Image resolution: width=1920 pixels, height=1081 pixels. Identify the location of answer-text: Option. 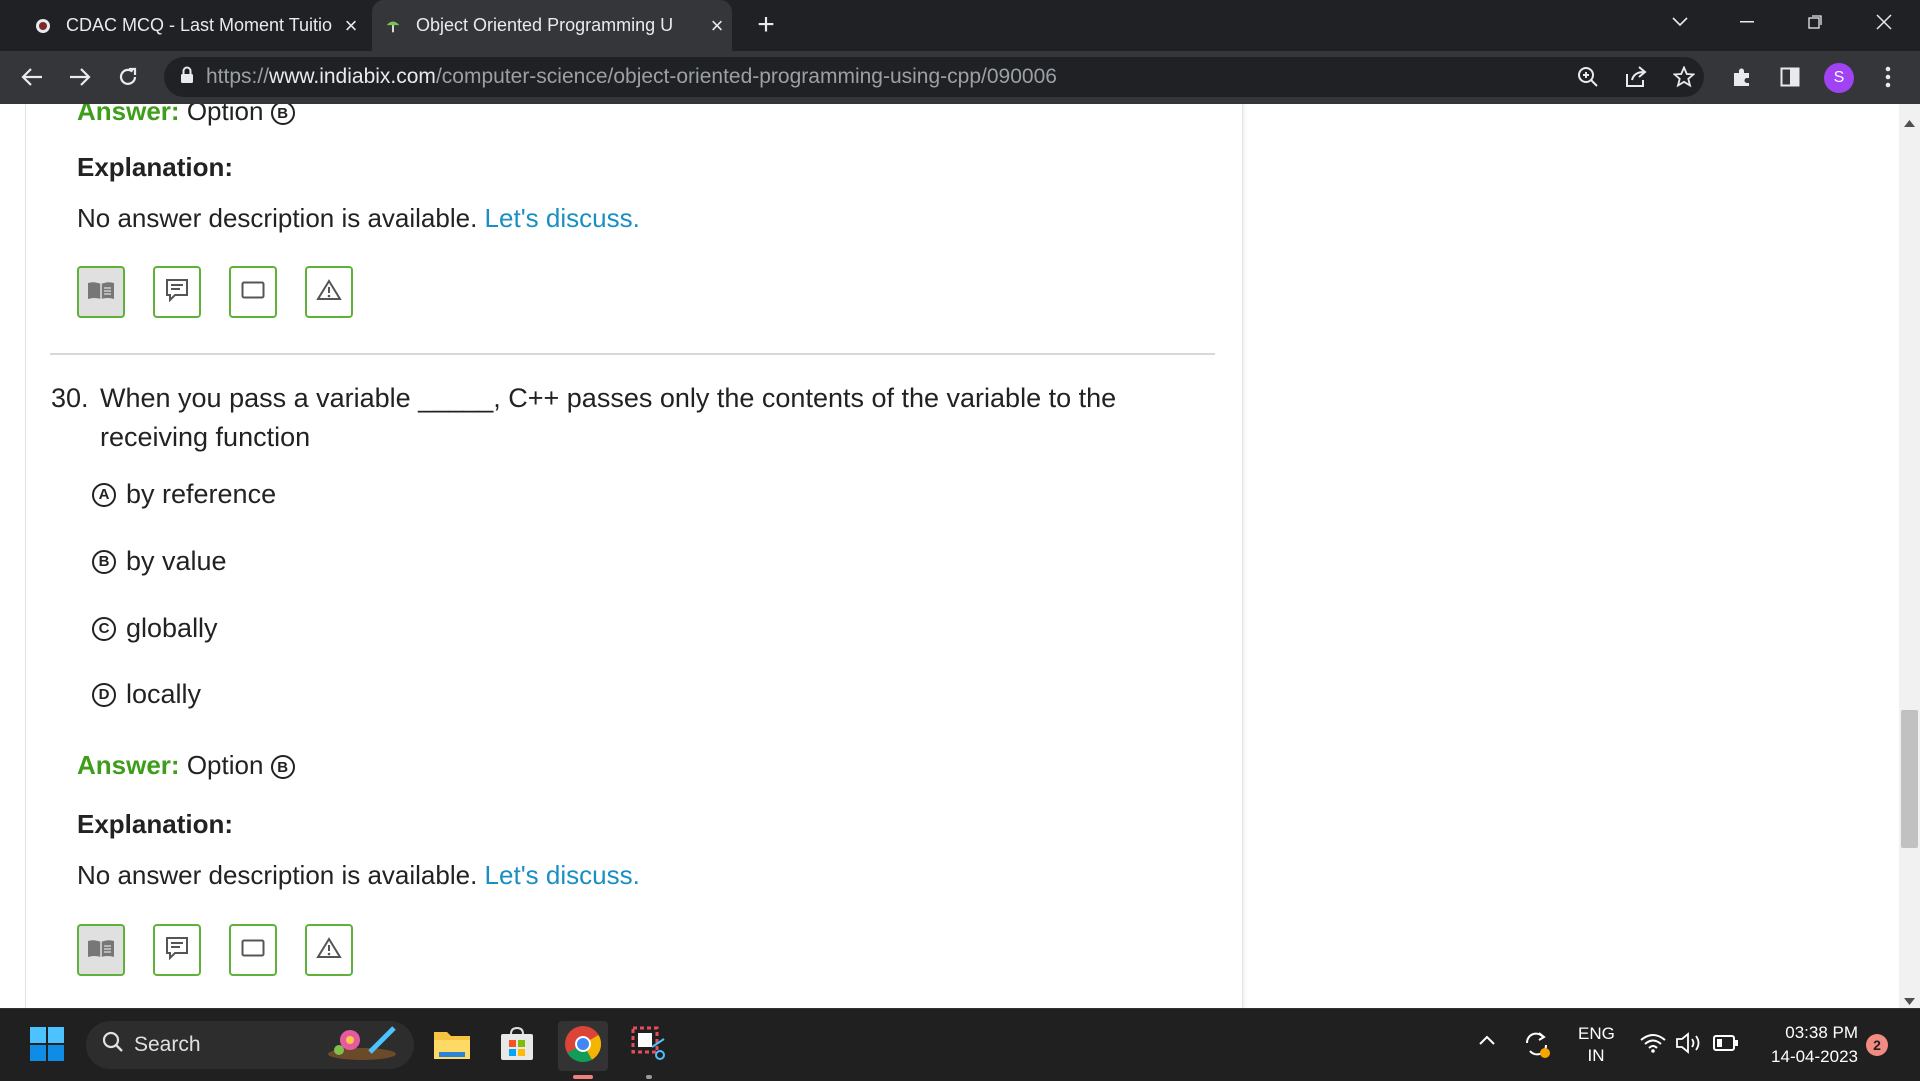
(225, 765).